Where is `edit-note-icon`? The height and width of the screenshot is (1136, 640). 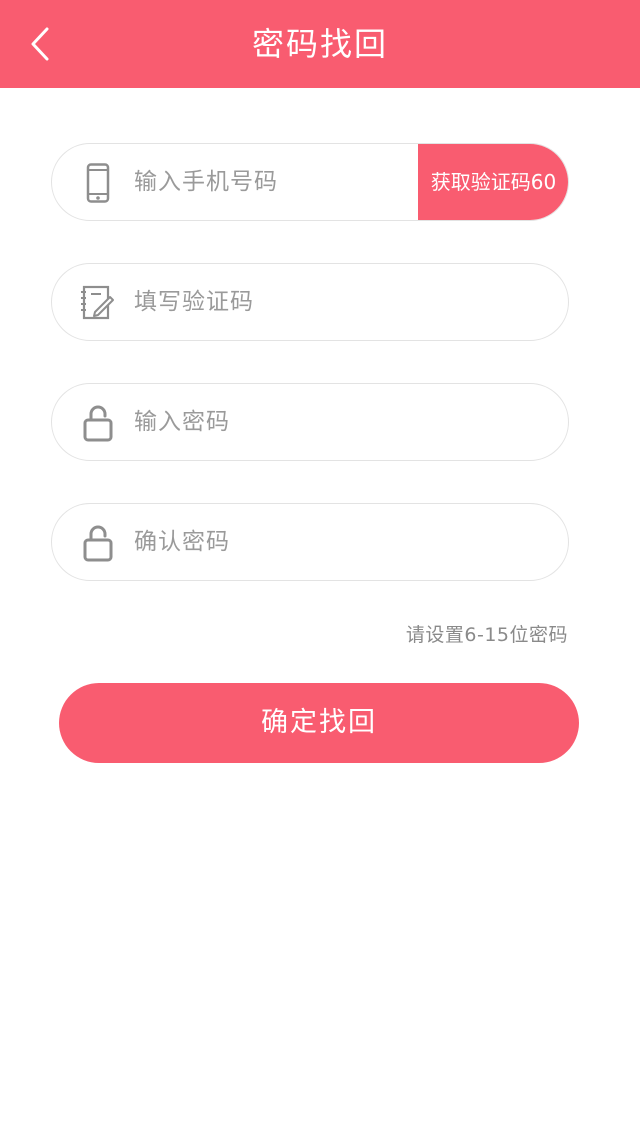 edit-note-icon is located at coordinates (98, 303).